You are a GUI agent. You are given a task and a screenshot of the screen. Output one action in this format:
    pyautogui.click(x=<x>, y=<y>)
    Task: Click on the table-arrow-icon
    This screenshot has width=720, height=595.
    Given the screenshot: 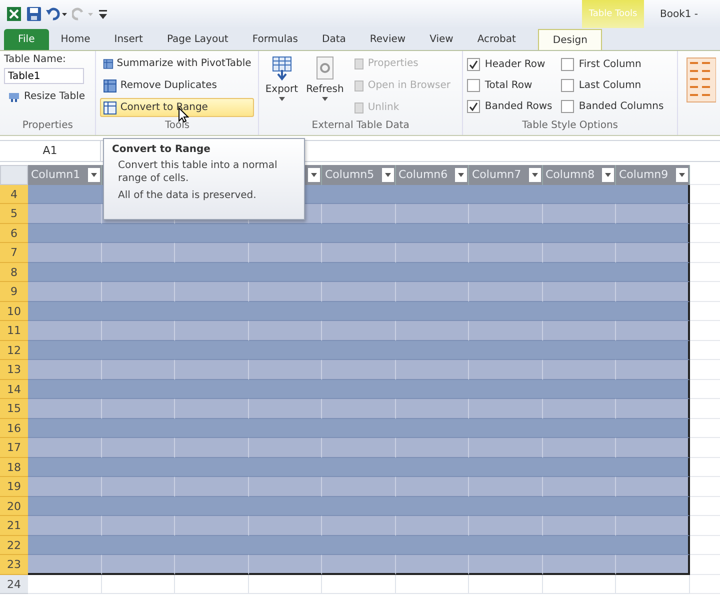 What is the action you would take?
    pyautogui.click(x=282, y=69)
    